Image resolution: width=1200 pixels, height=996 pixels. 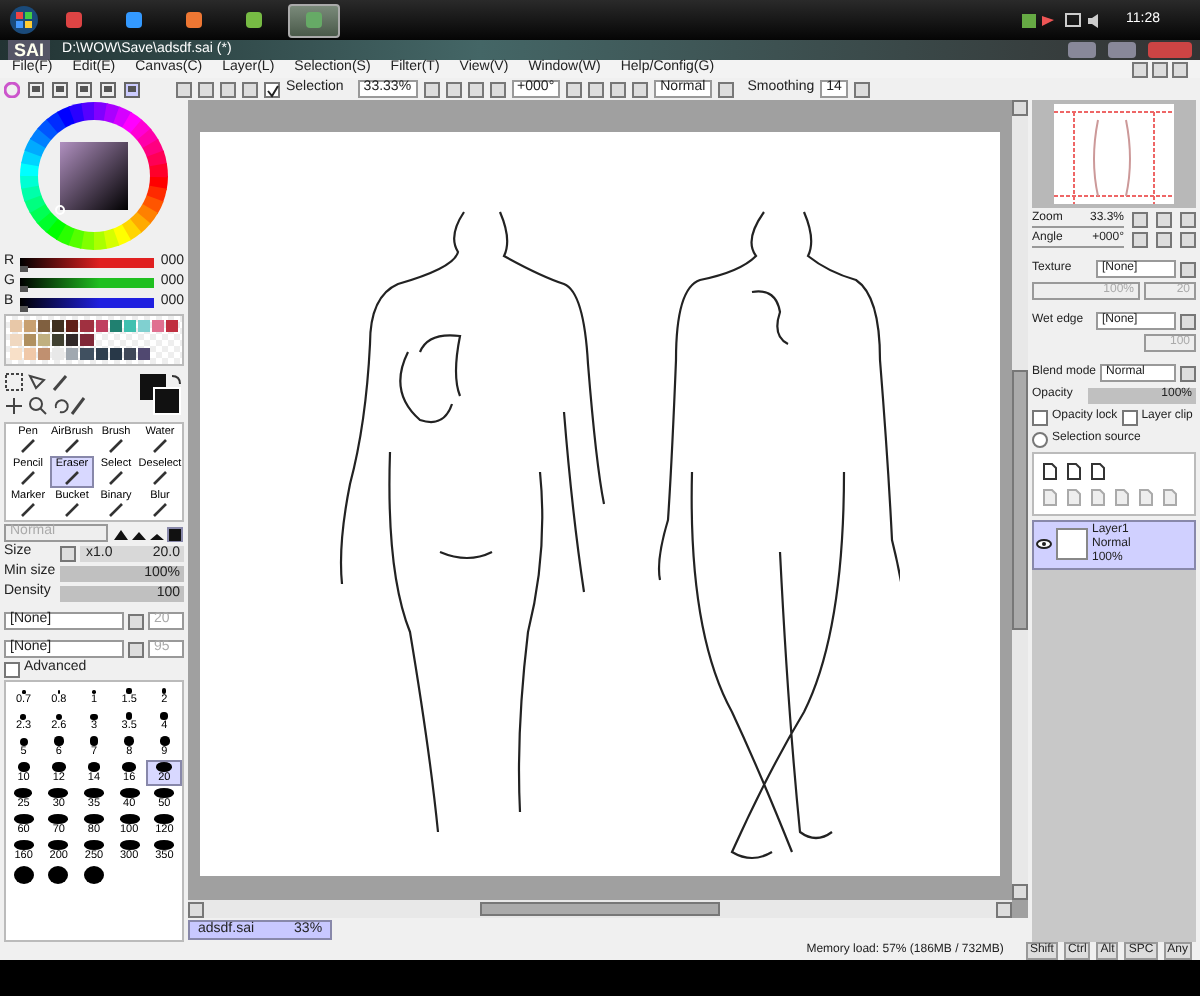 I want to click on eye-icon, so click(x=1044, y=544).